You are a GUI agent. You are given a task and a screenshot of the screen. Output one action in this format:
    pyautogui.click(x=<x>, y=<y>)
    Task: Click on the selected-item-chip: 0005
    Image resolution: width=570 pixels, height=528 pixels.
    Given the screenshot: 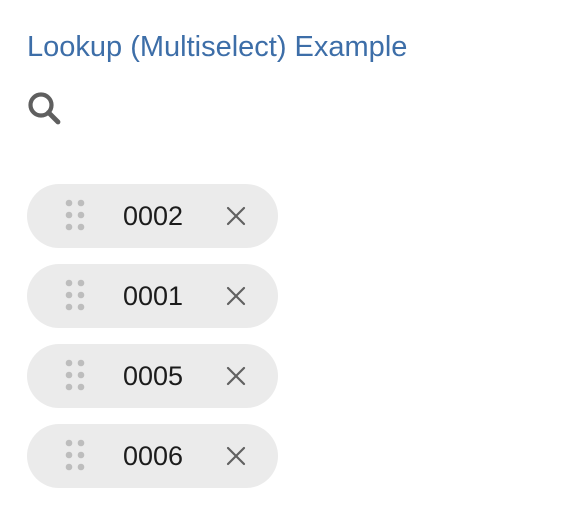 What is the action you would take?
    pyautogui.click(x=152, y=376)
    